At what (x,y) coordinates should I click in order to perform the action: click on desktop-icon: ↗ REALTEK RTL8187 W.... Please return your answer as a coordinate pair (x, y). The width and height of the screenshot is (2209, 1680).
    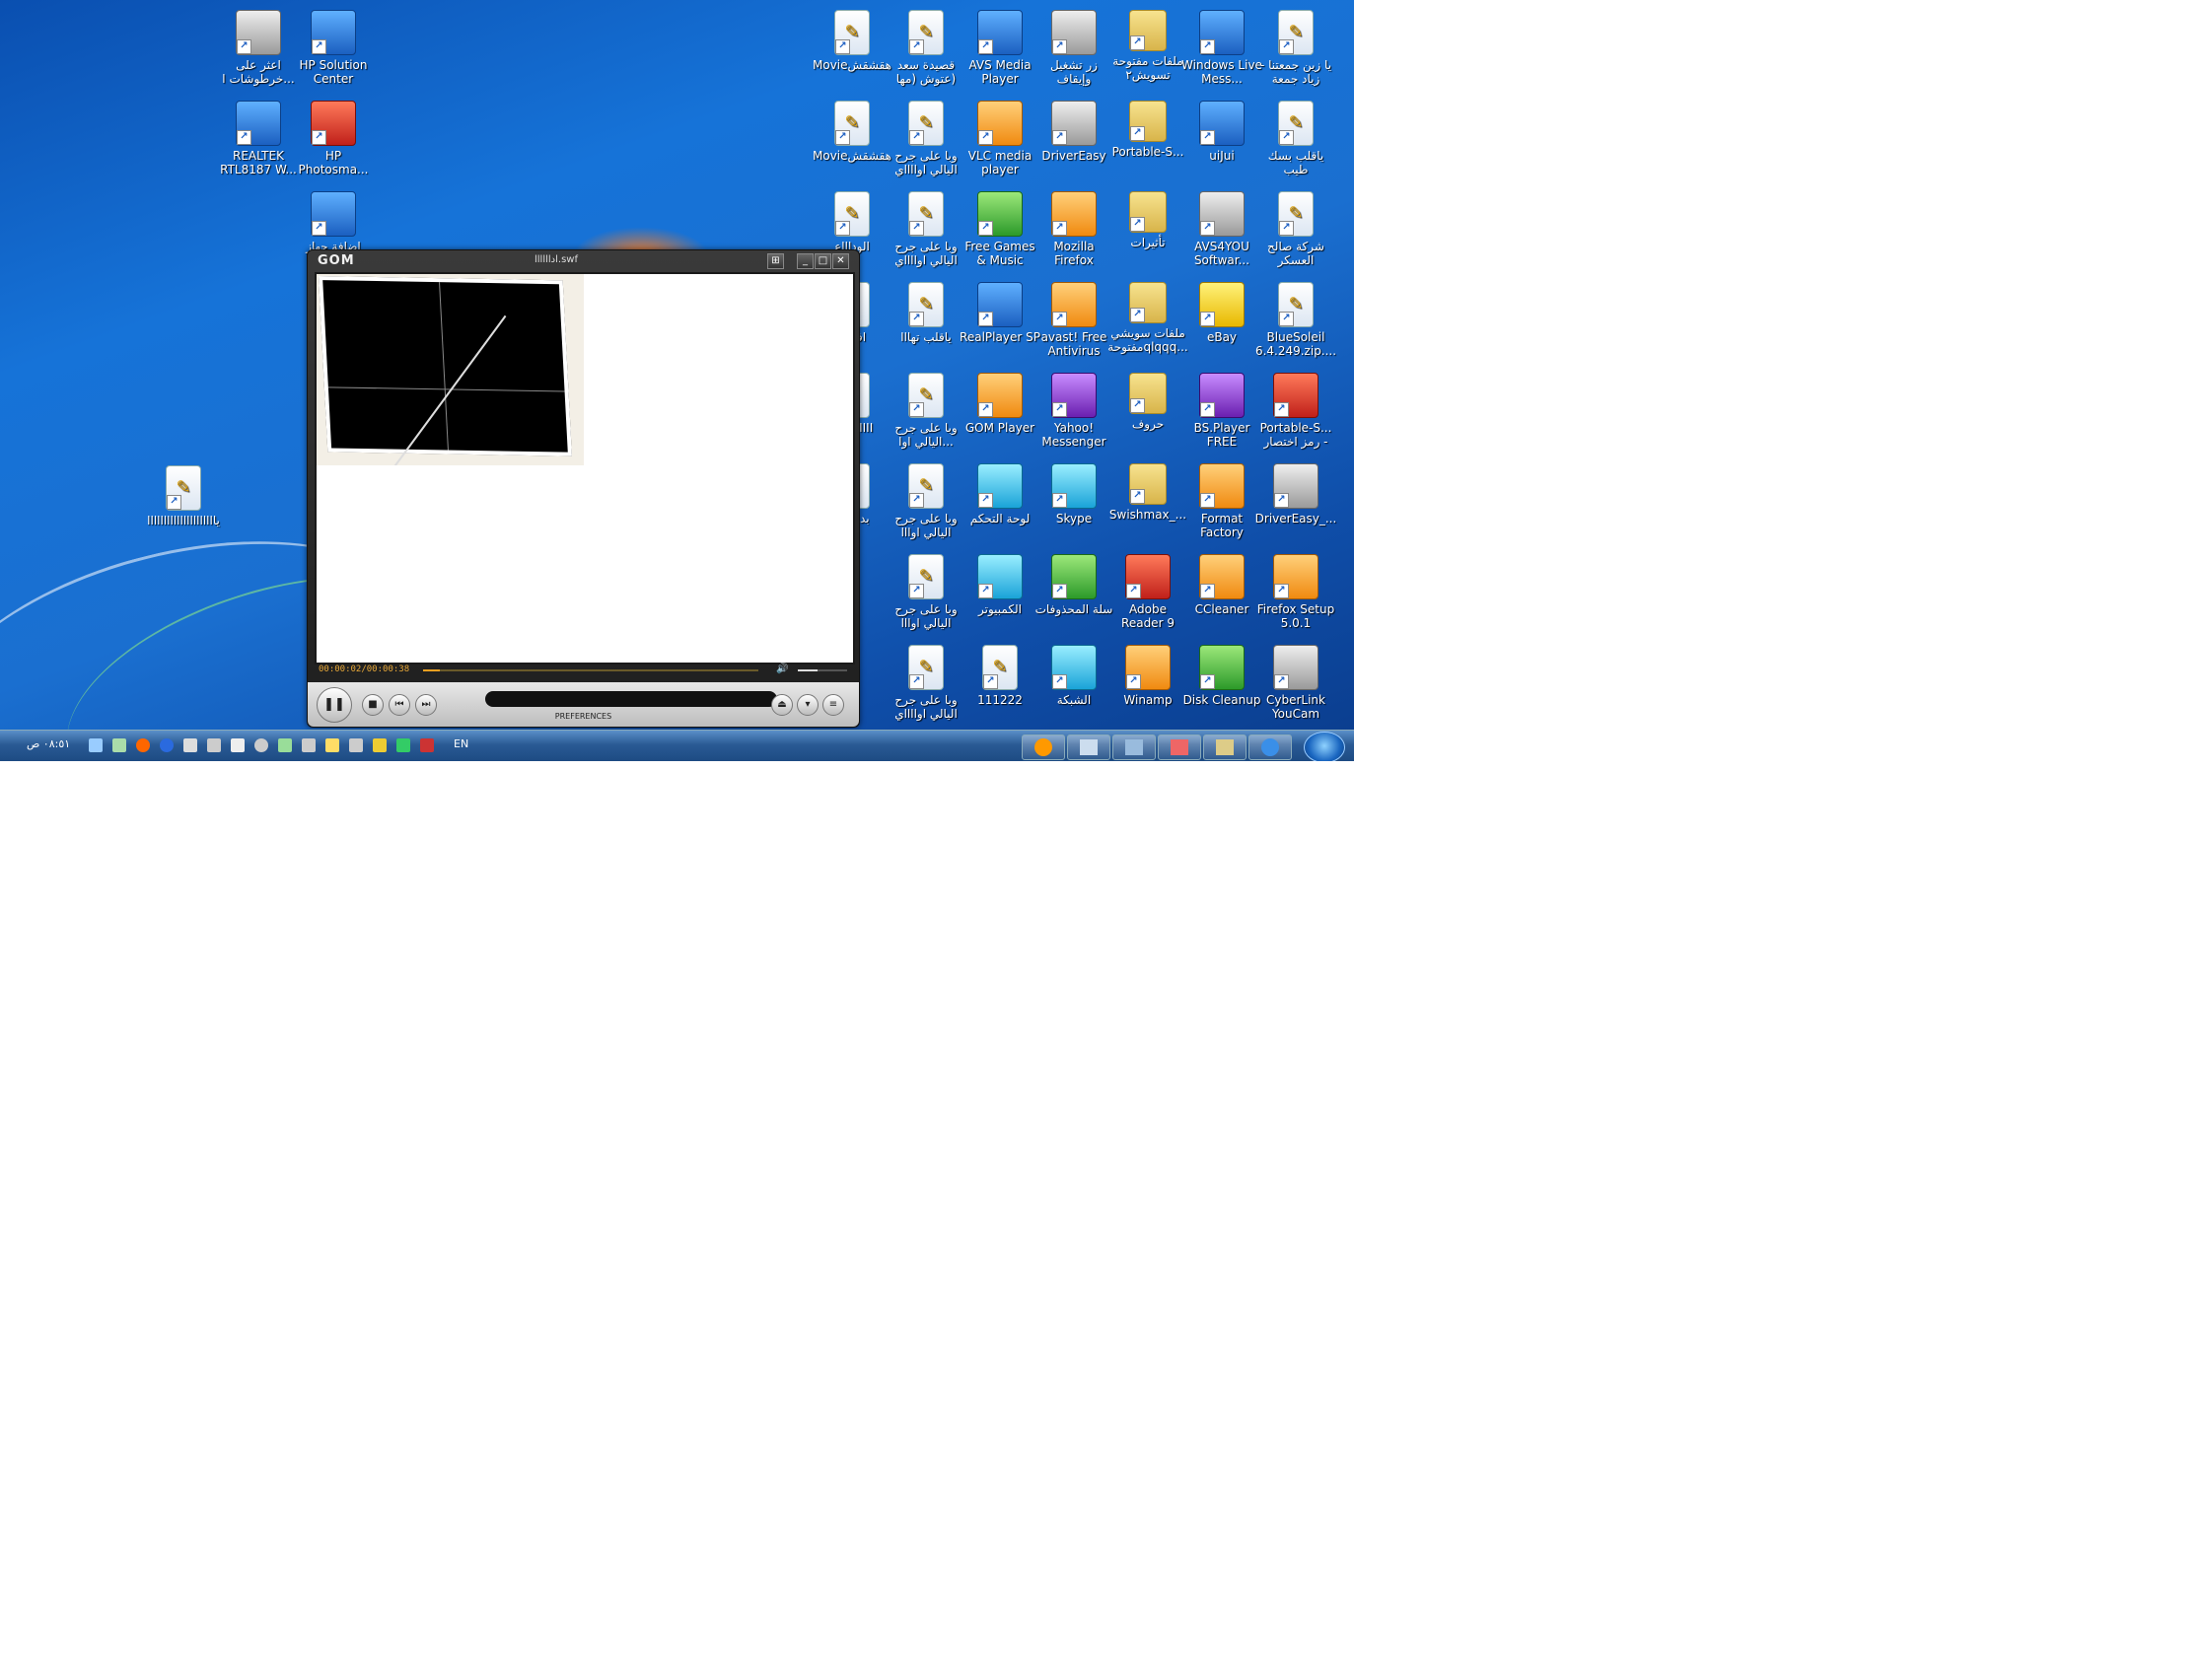
    Looking at the image, I should click on (258, 137).